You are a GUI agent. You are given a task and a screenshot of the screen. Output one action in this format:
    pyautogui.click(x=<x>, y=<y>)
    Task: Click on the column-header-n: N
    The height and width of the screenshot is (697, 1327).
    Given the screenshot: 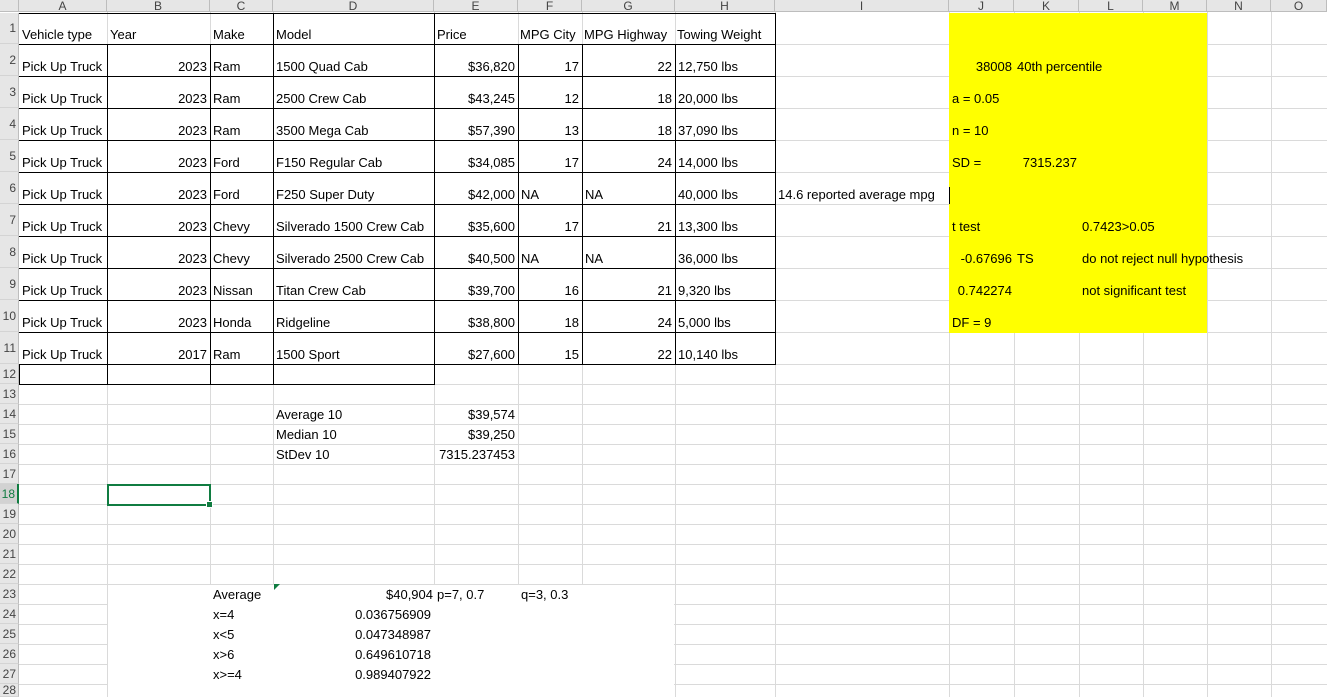 What is the action you would take?
    pyautogui.click(x=1239, y=6)
    